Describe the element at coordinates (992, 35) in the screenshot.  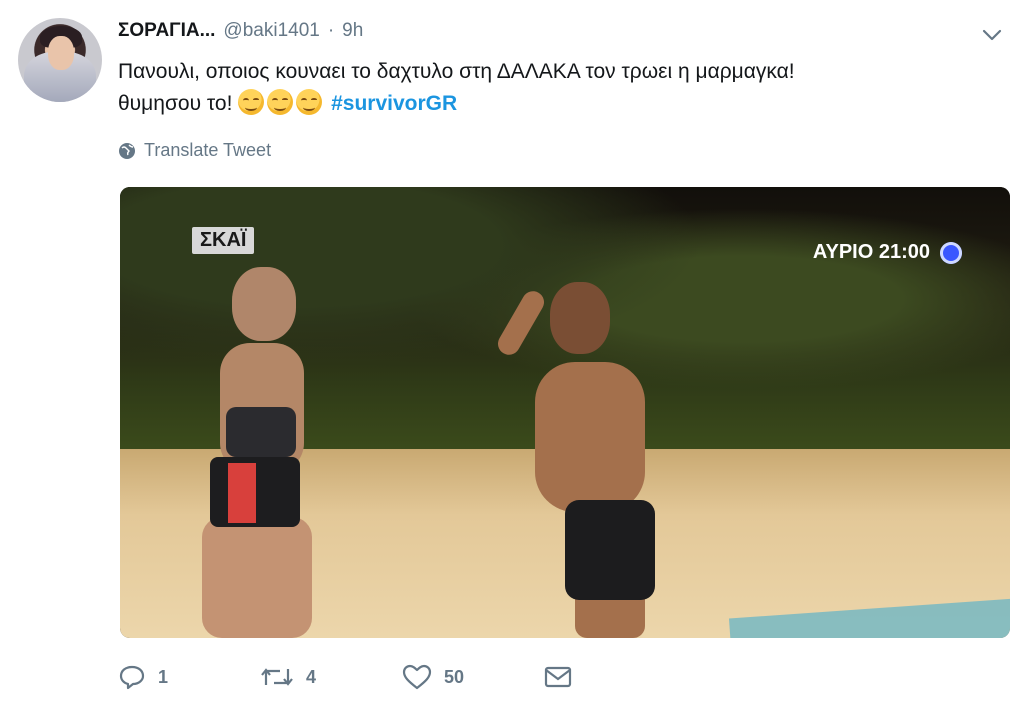
I see `chevron-down-icon` at that location.